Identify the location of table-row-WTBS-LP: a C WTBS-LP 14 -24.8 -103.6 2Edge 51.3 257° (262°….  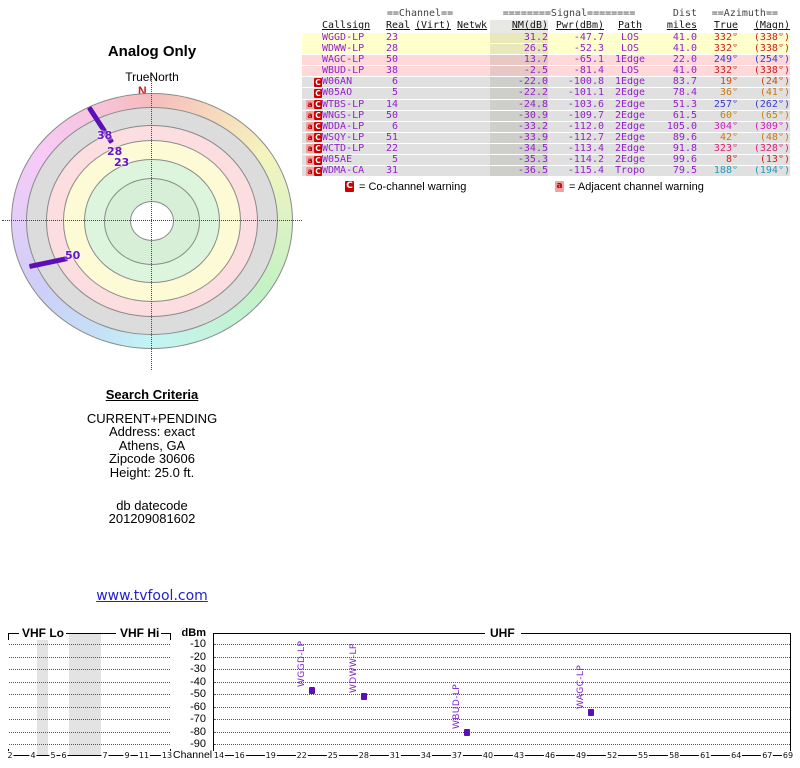
(546, 105).